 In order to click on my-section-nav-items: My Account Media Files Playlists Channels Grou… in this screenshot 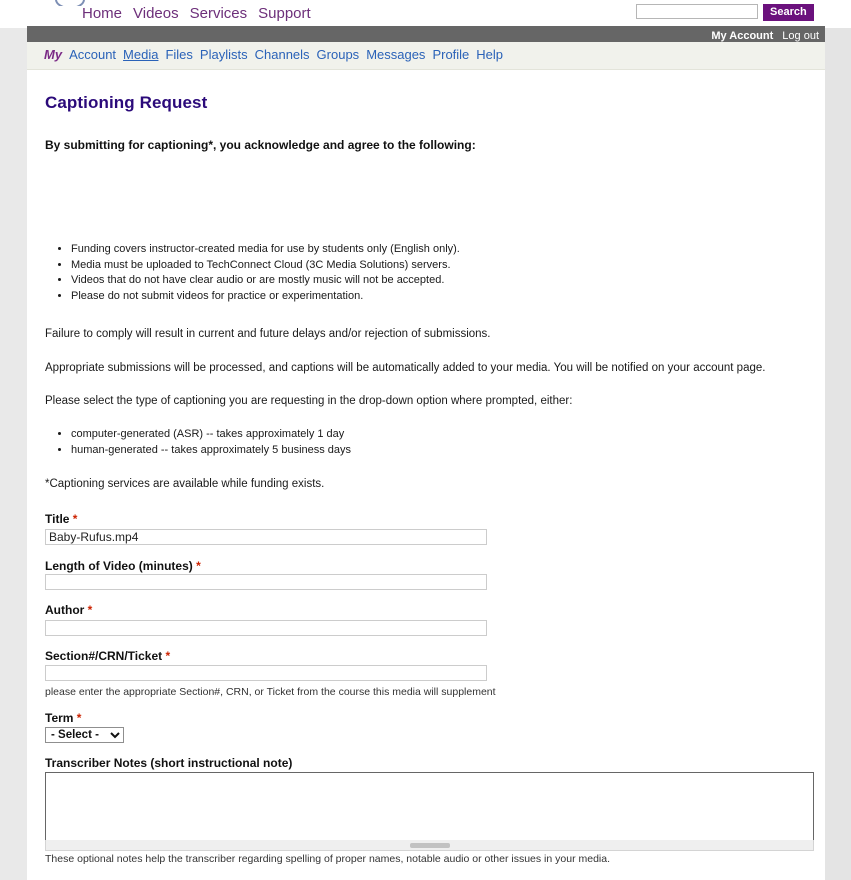, I will do `click(277, 54)`.